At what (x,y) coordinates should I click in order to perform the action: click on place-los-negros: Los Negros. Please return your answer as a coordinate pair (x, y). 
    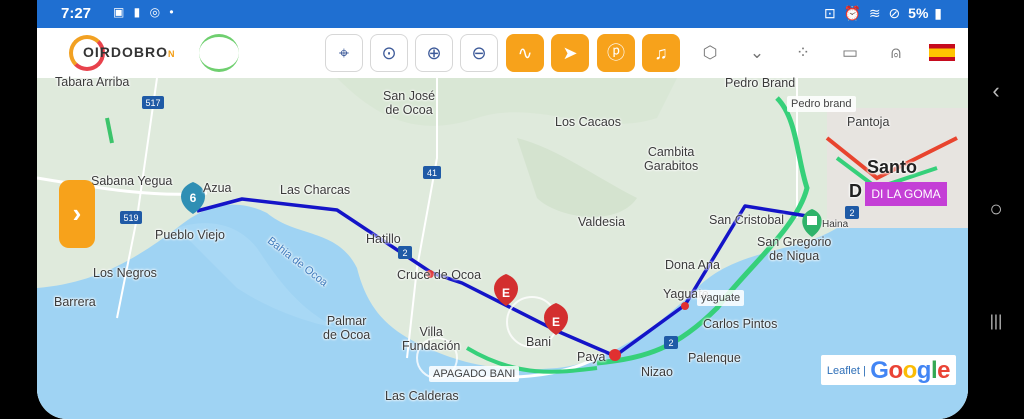
    Looking at the image, I should click on (125, 273).